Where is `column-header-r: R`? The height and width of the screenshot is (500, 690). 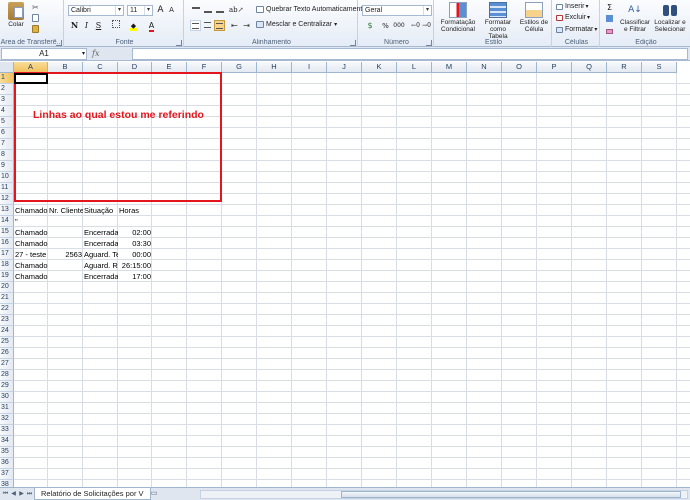 column-header-r: R is located at coordinates (624, 67).